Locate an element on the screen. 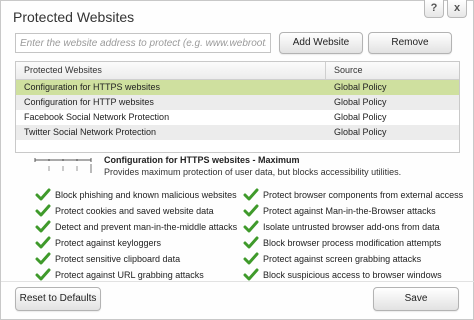  feature-item: Protect cookies and saved website data is located at coordinates (124, 211).